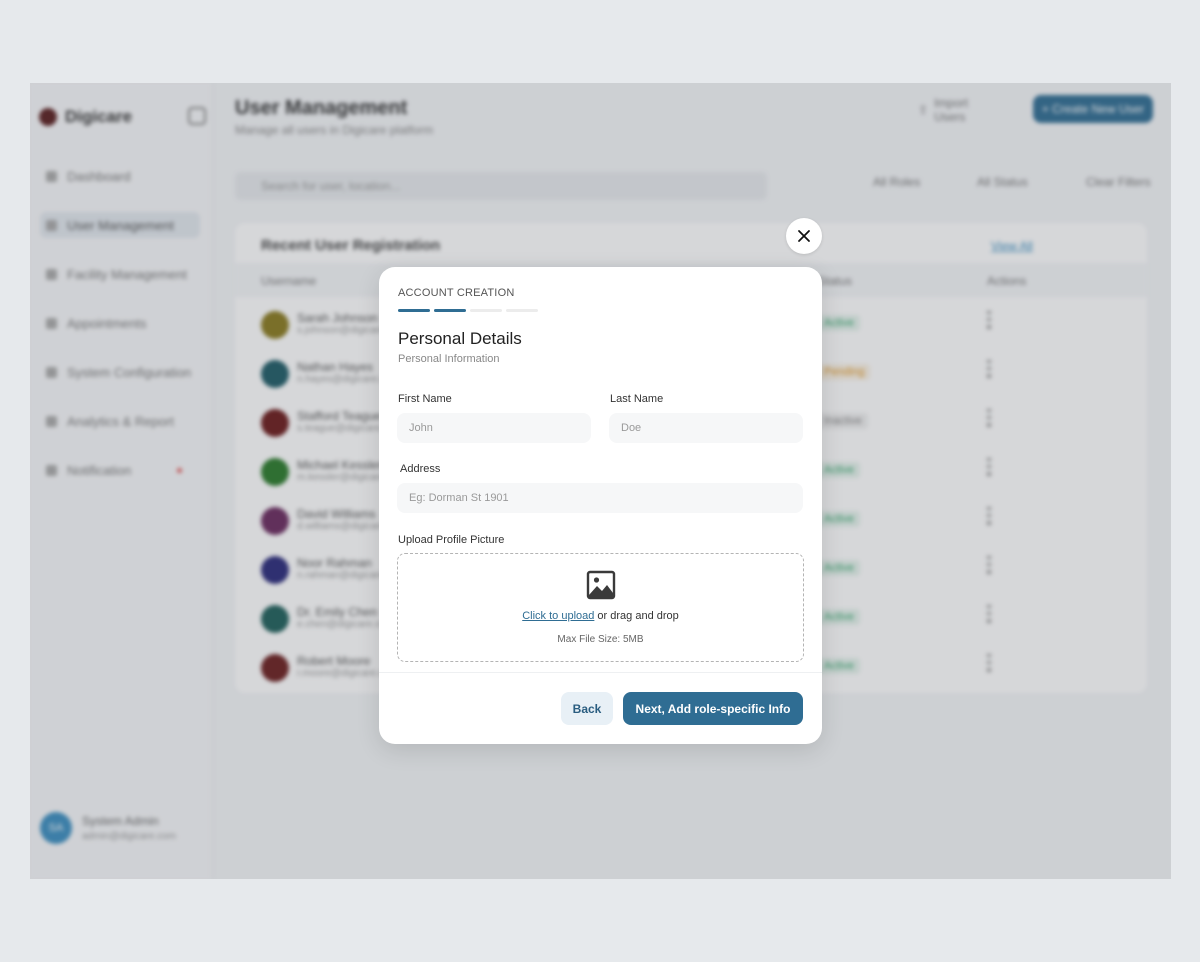  What do you see at coordinates (460, 338) in the screenshot?
I see `modal-title: Personal Details` at bounding box center [460, 338].